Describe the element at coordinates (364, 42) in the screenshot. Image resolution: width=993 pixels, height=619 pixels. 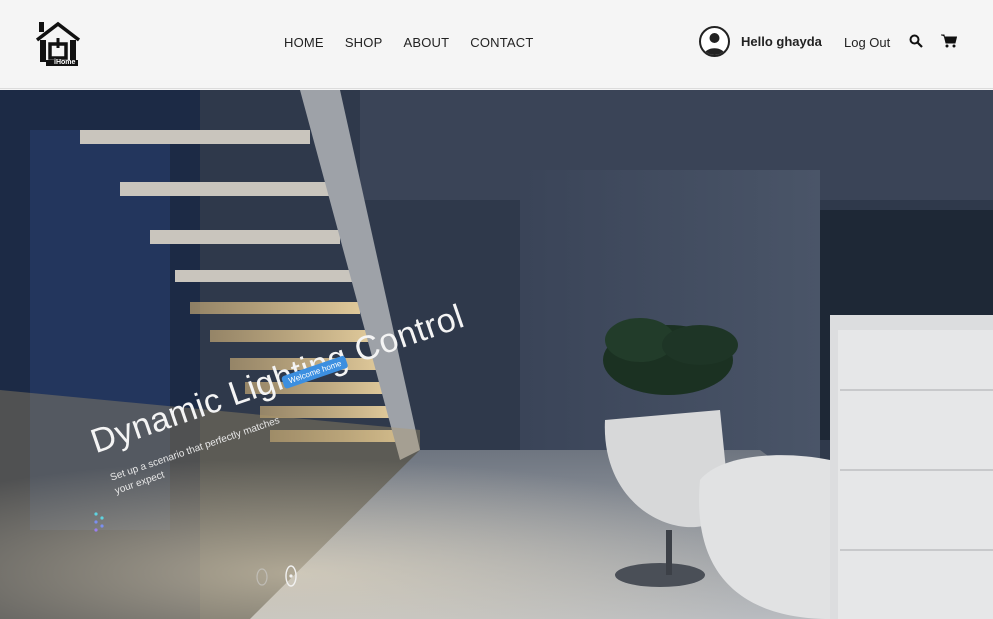
I see `nav-shop: SHOP` at that location.